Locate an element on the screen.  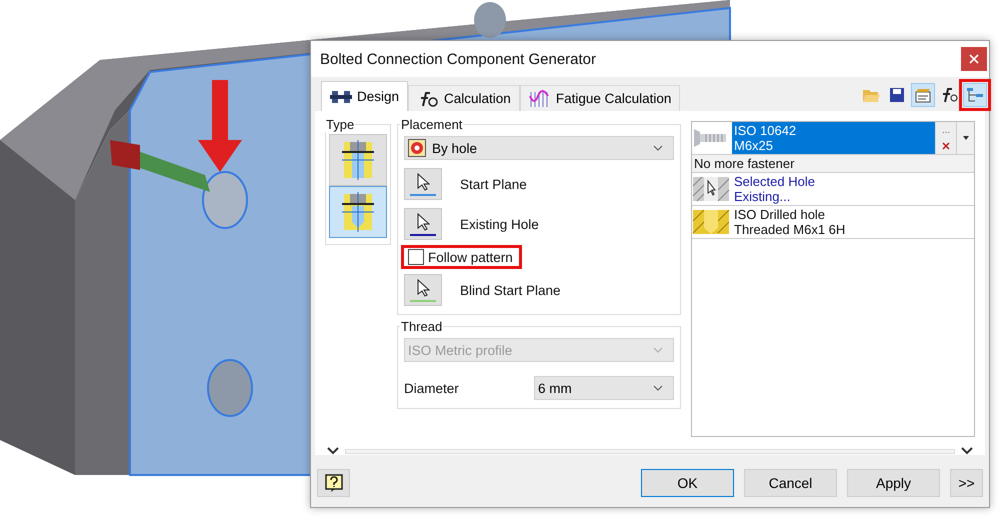
save-icon is located at coordinates (897, 95).